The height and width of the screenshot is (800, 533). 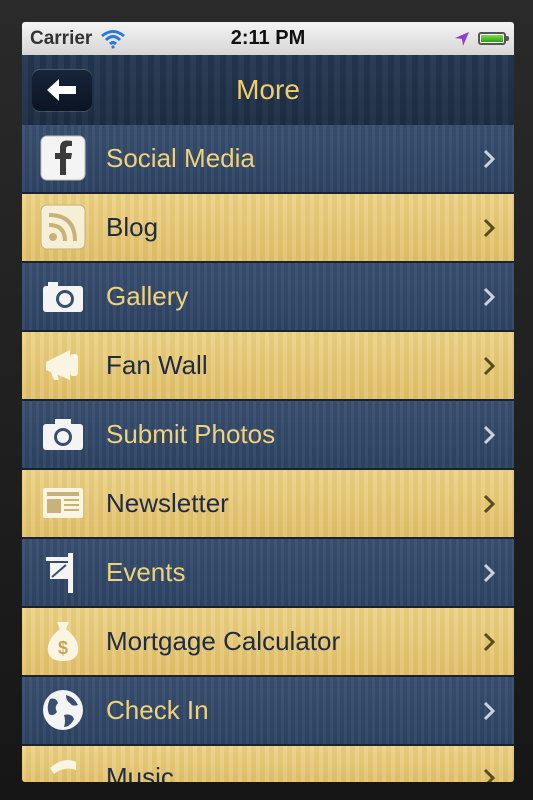 I want to click on menu-item-submit-photos: Submit Photos, so click(x=268, y=435).